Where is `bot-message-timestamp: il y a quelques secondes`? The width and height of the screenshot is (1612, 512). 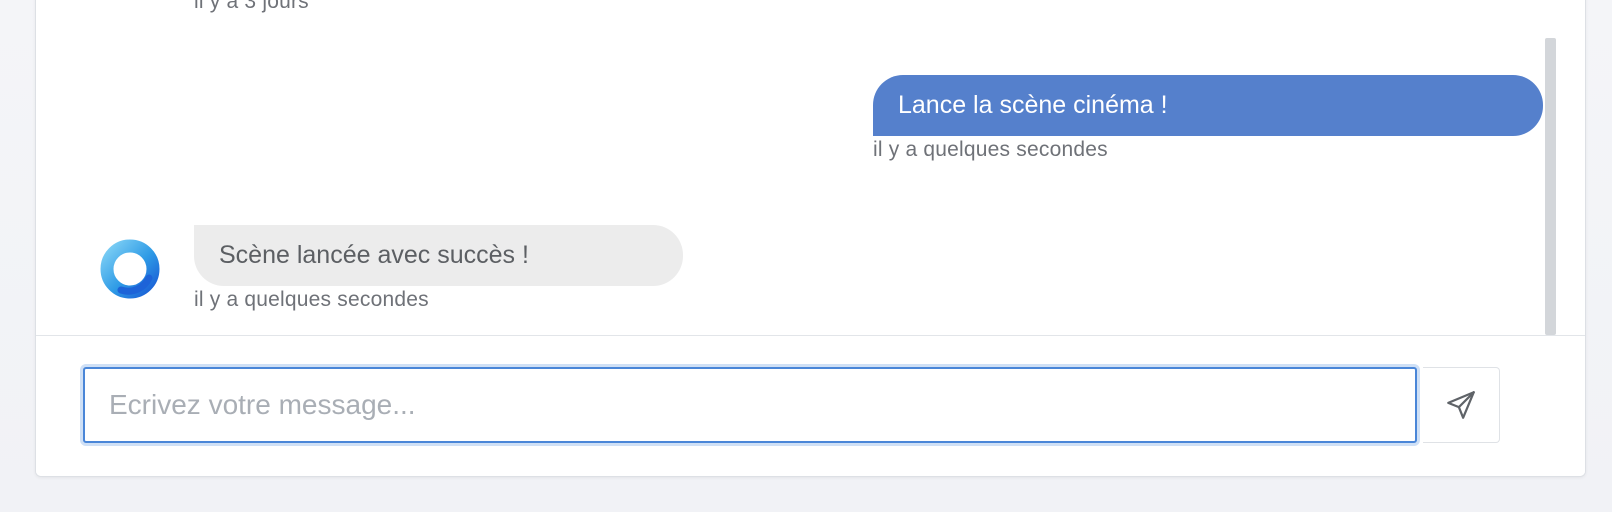 bot-message-timestamp: il y a quelques secondes is located at coordinates (311, 299).